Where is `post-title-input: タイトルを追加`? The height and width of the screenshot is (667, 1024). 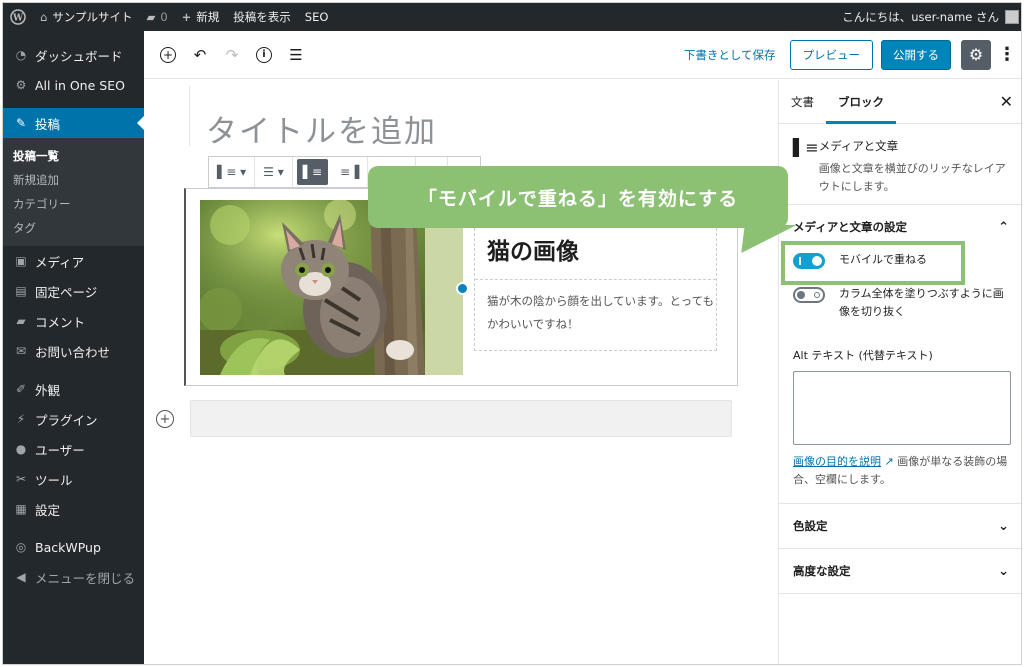
post-title-input: タイトルを追加 is located at coordinates (459, 118).